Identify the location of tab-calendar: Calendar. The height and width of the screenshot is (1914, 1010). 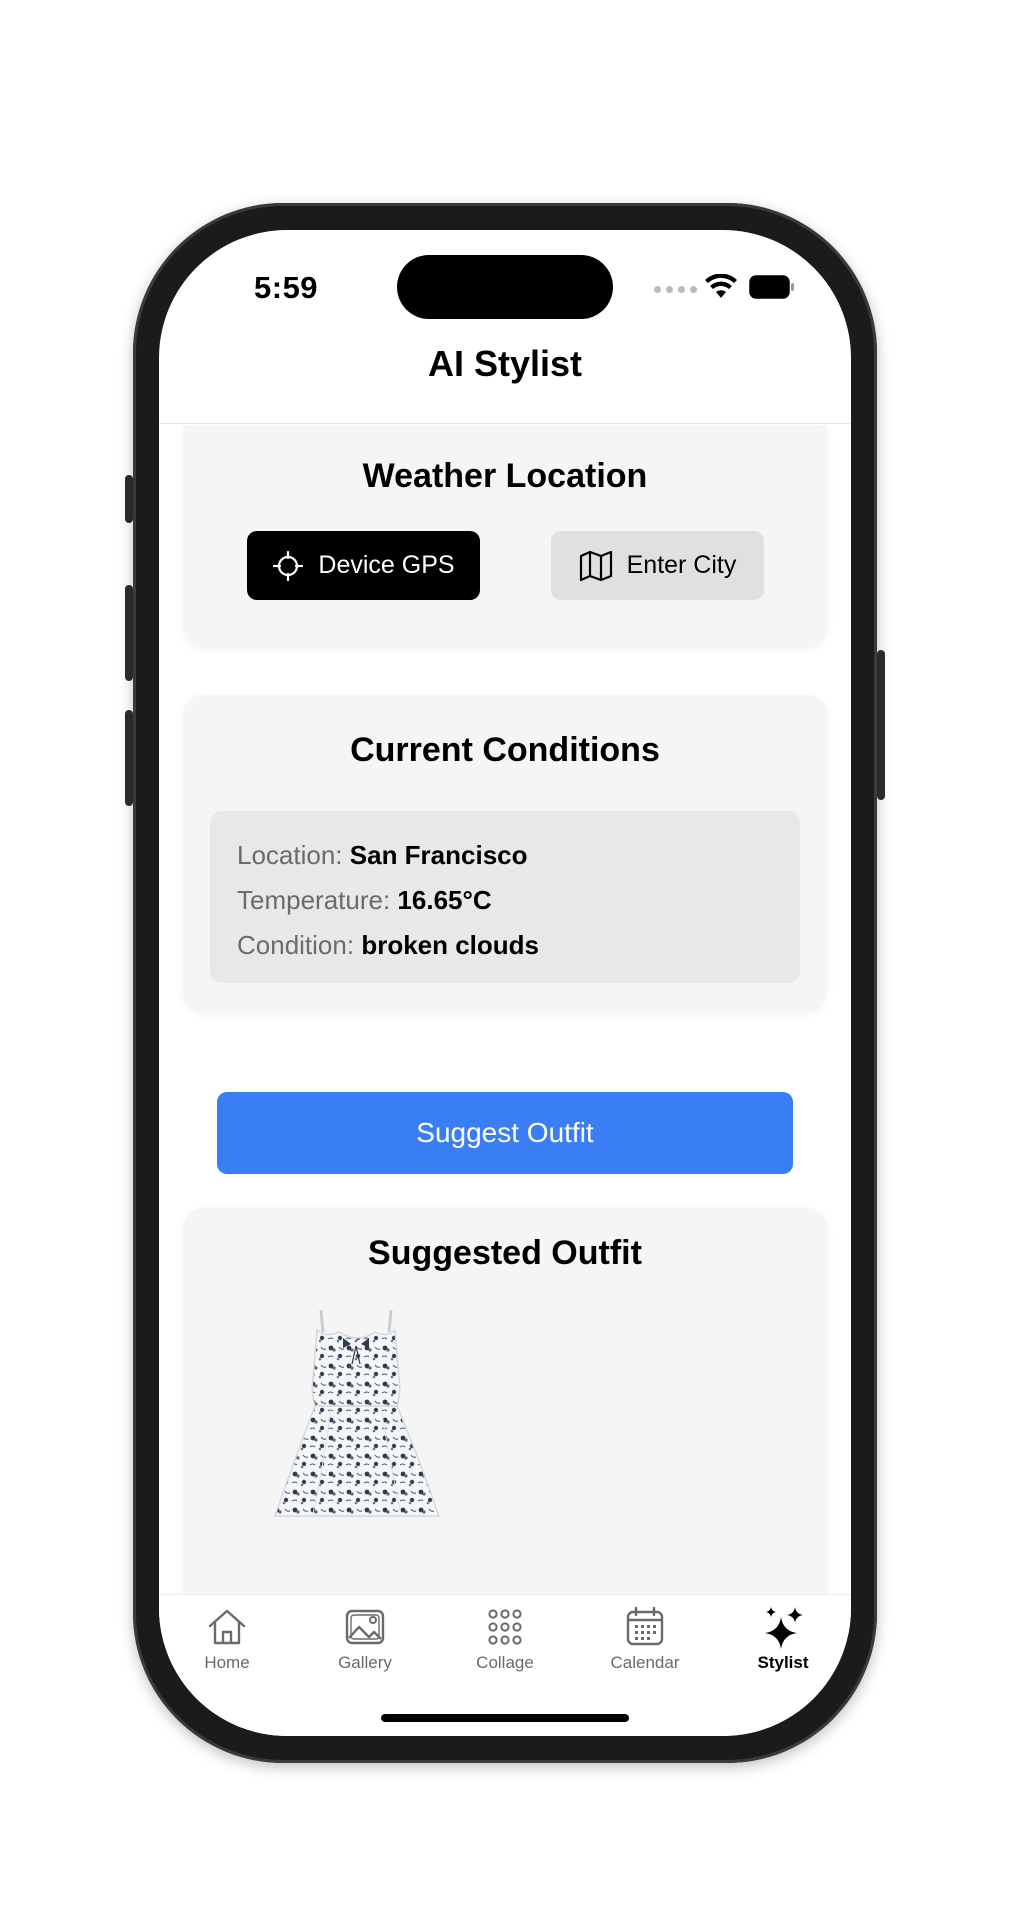
(645, 1639).